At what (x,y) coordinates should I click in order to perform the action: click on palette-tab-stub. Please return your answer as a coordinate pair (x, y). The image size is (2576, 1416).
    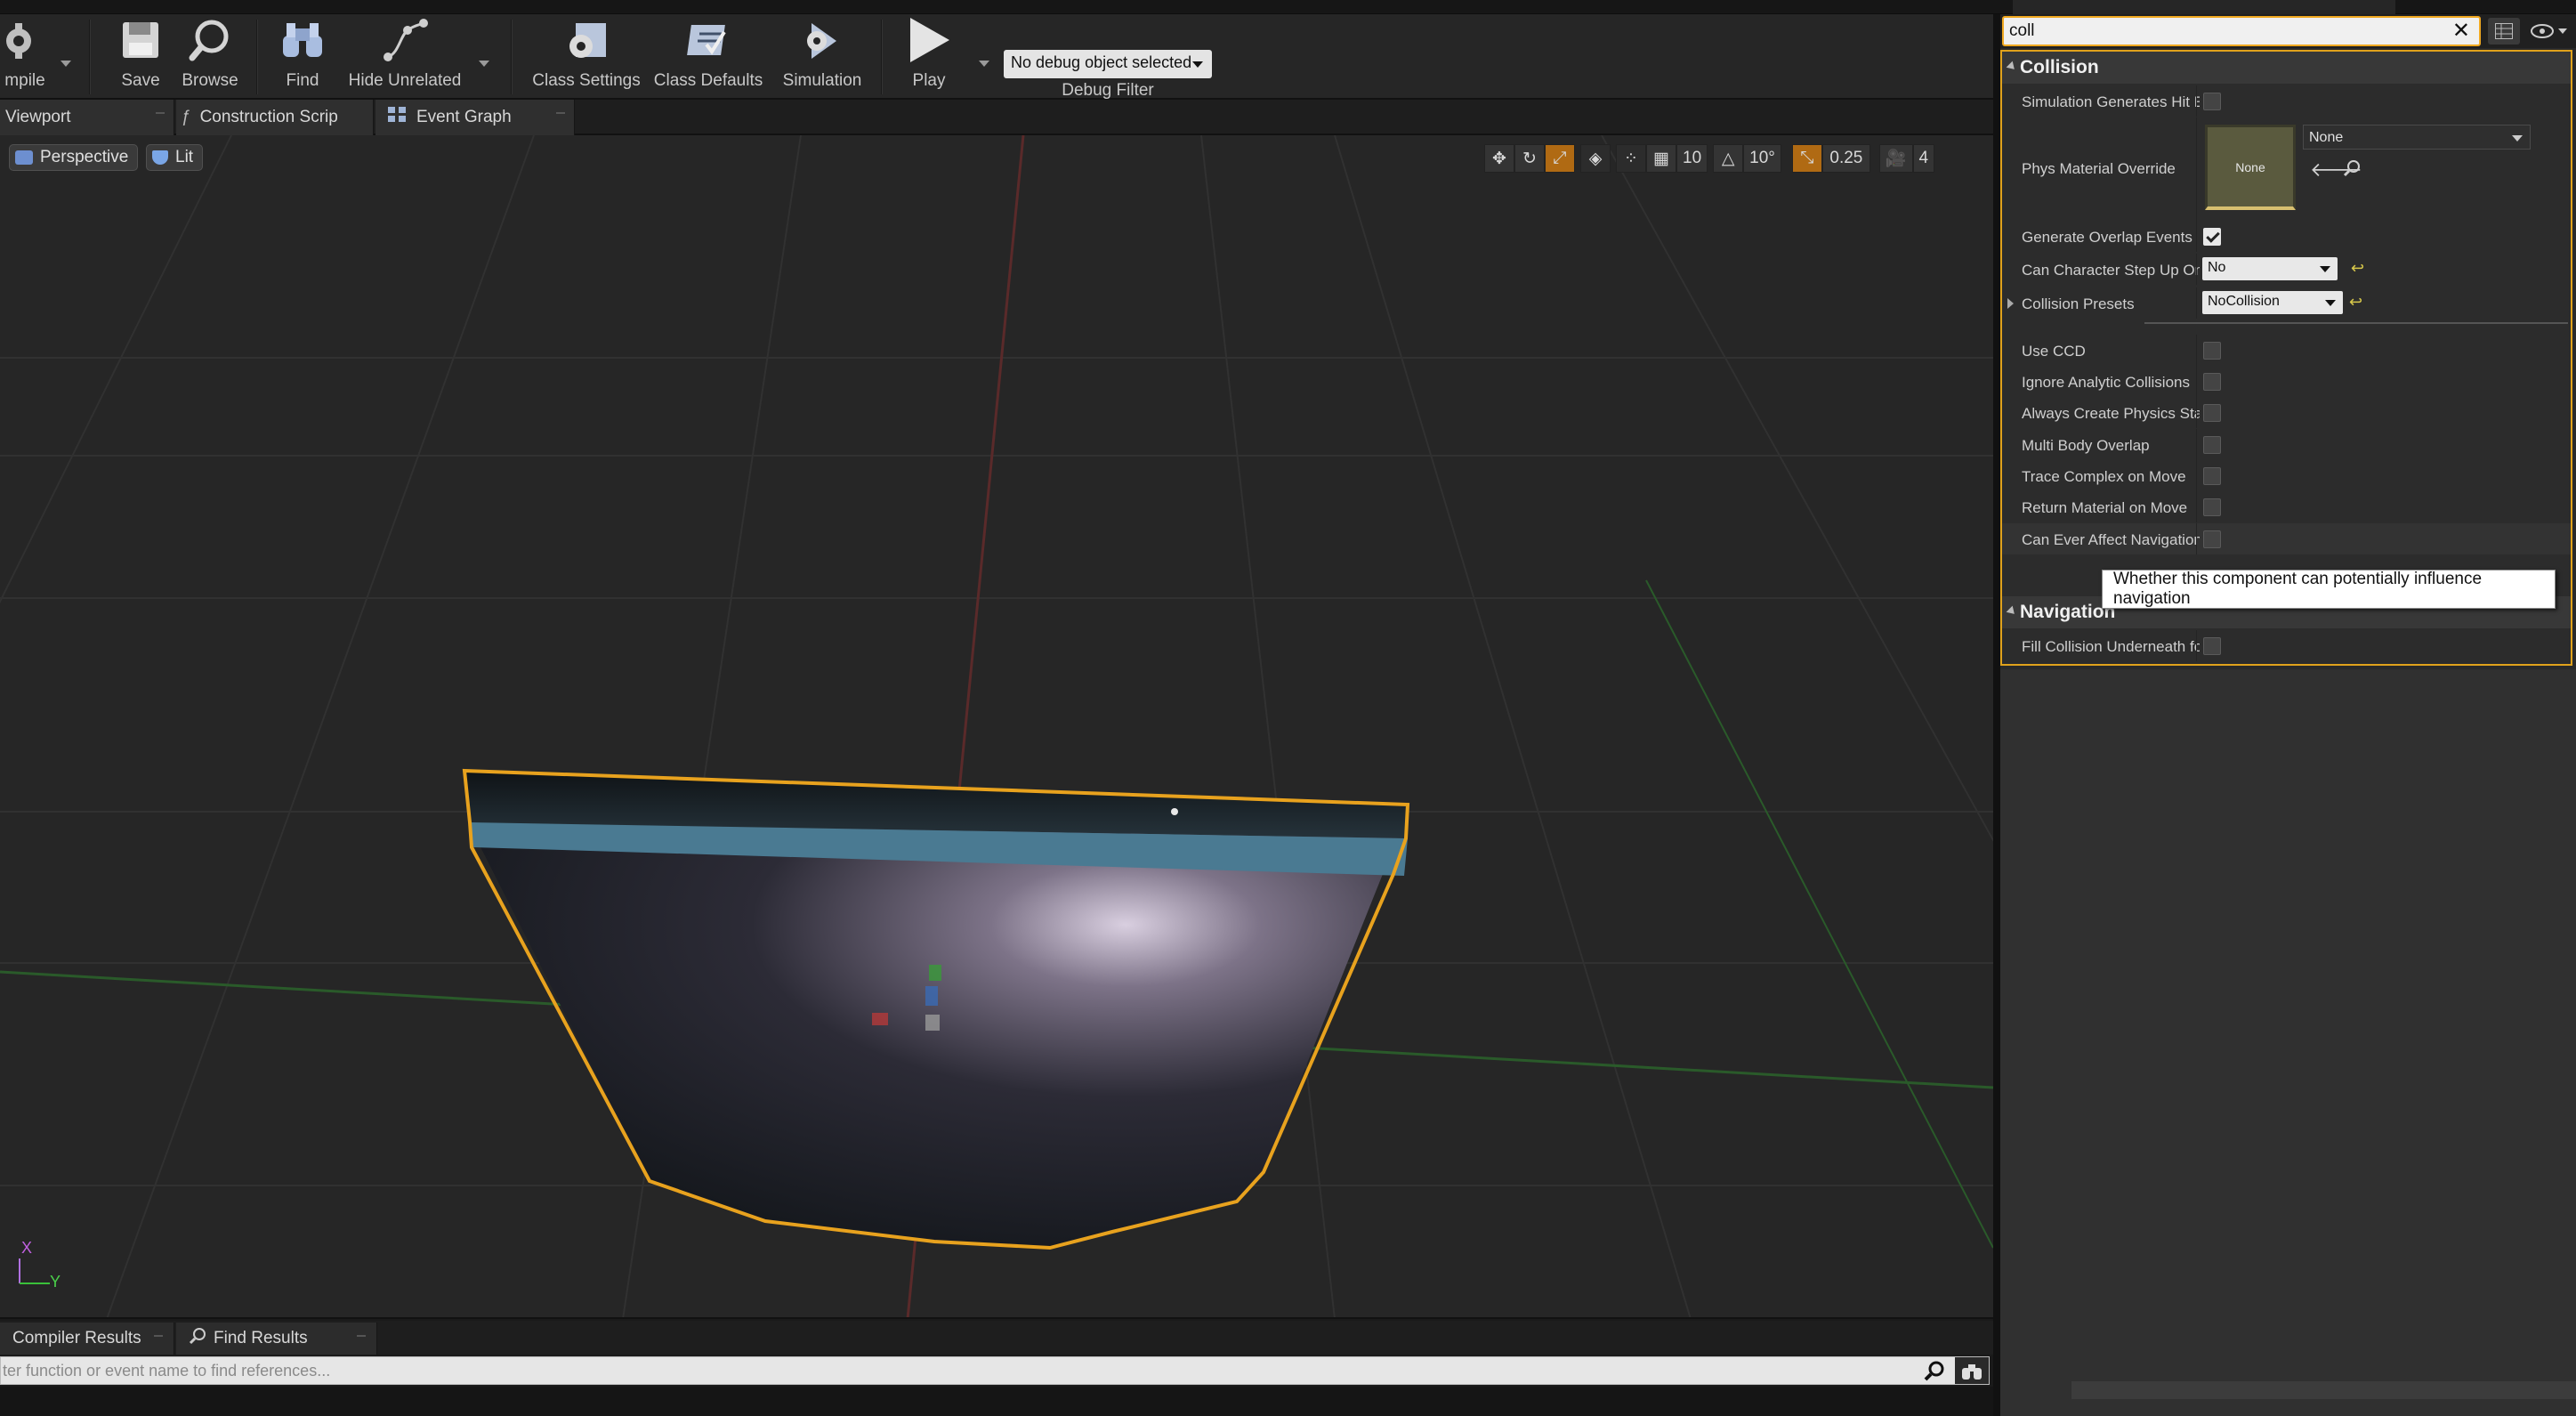
    Looking at the image, I should click on (2306, 7).